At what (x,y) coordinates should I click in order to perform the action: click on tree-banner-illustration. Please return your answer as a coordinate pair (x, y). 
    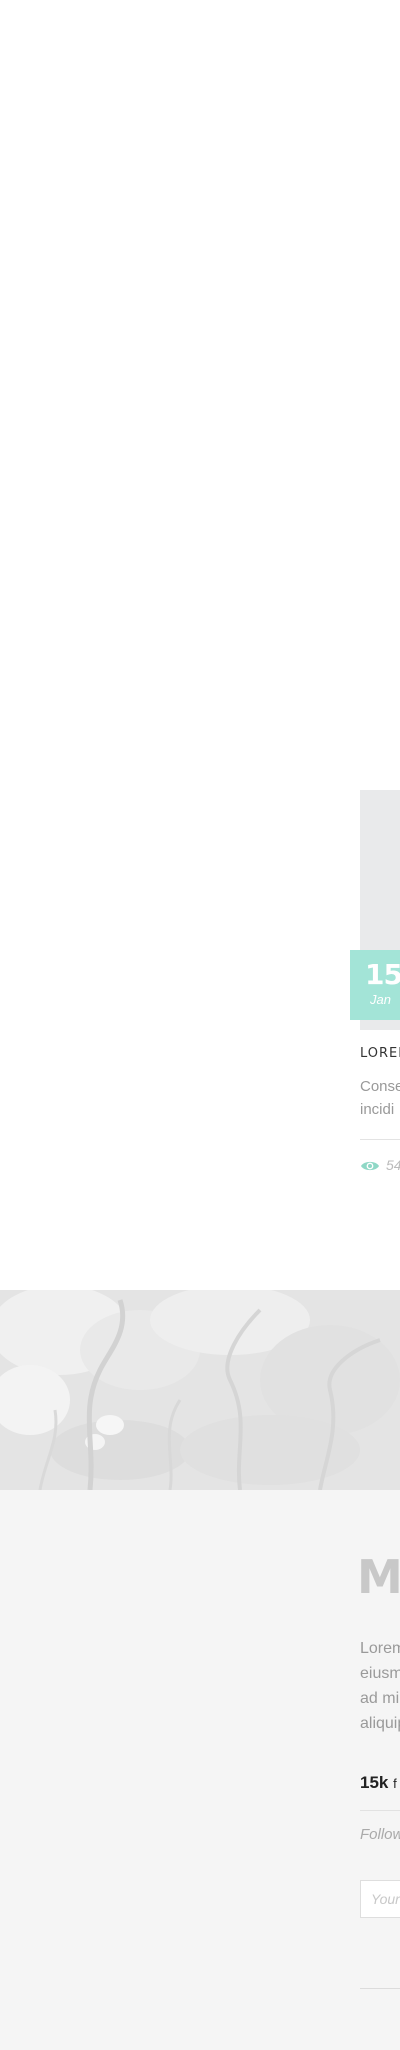
    Looking at the image, I should click on (200, 1390).